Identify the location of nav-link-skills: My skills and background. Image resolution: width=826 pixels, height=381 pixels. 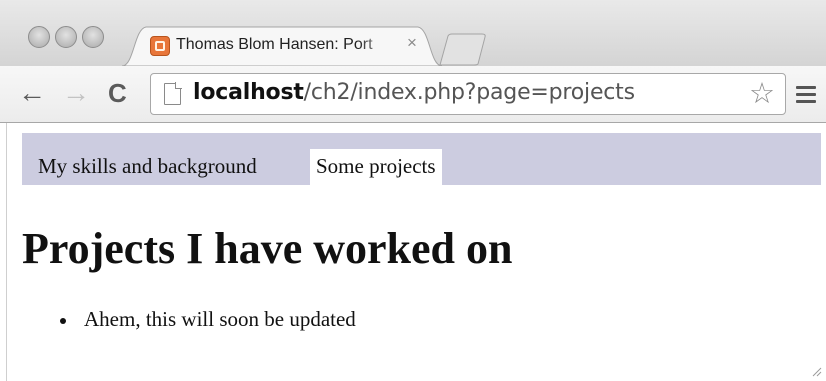
(147, 167).